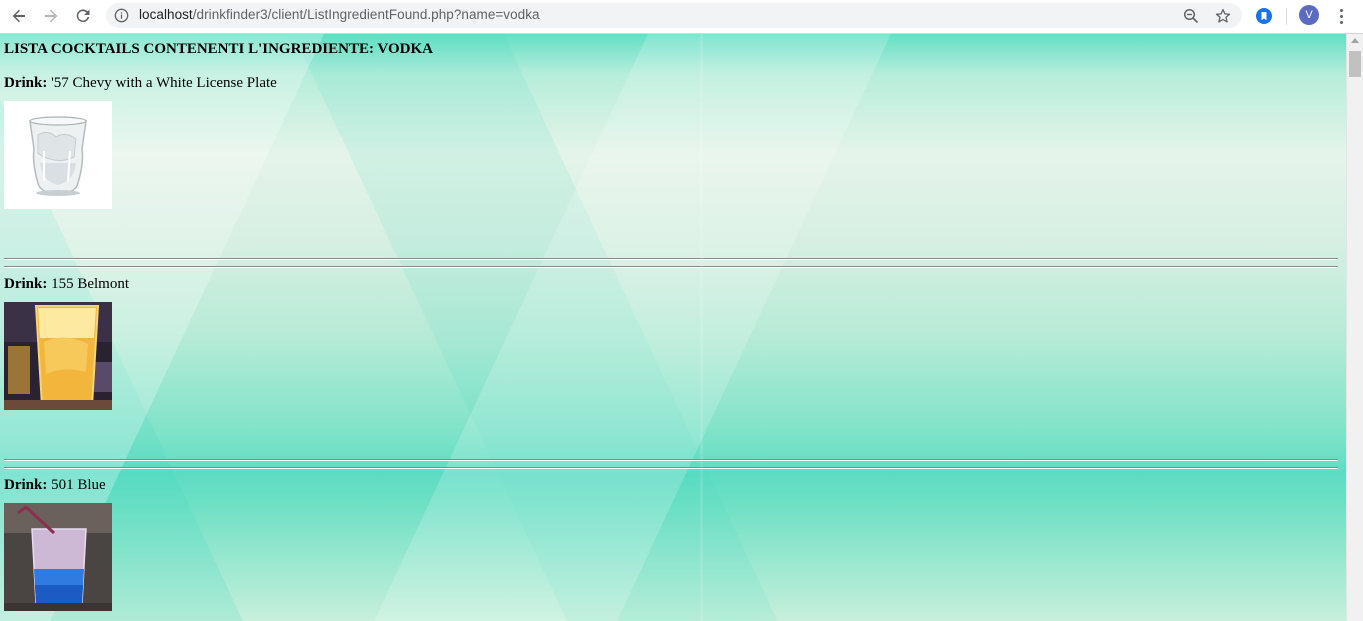  Describe the element at coordinates (164, 83) in the screenshot. I see `drink-name: '57 Chevy with a White License Plate` at that location.